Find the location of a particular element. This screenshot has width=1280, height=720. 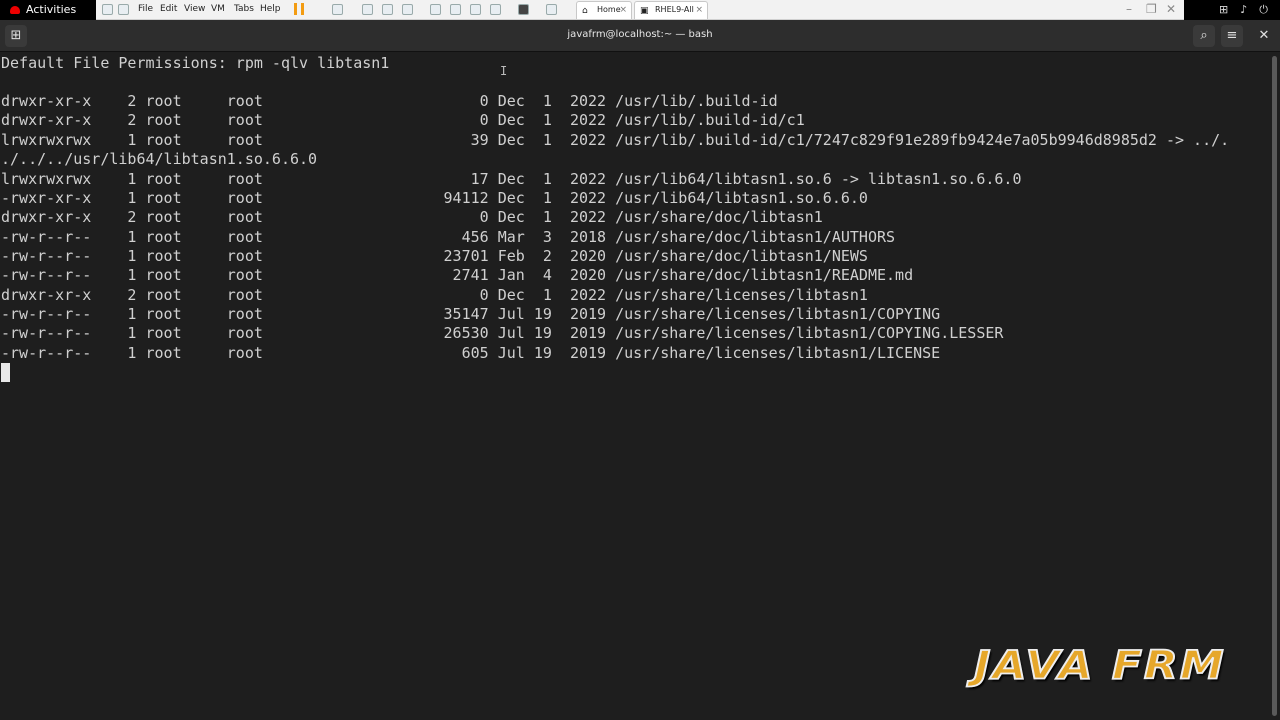

window-title: javafrm@localhost:~ — bash is located at coordinates (640, 34).